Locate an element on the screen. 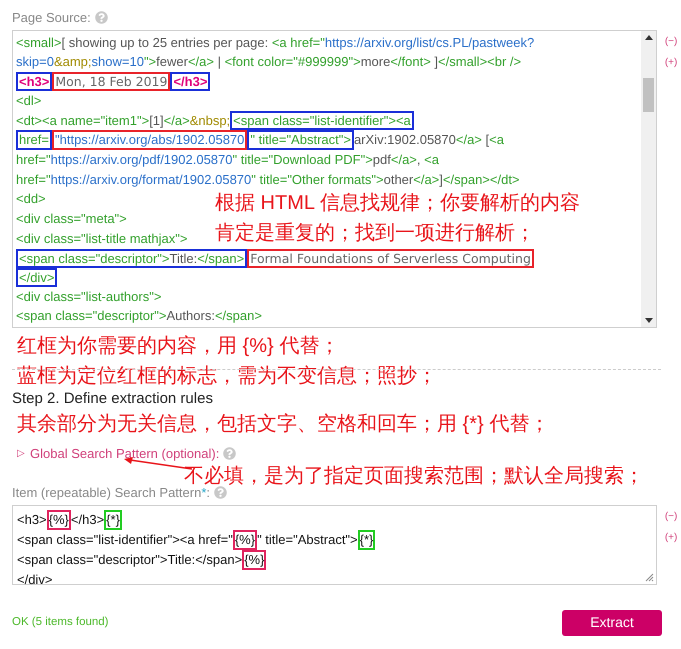 Image resolution: width=681 pixels, height=649 pixels. highlight-frame: Formal Foundations of Serverless Computing is located at coordinates (390, 258).